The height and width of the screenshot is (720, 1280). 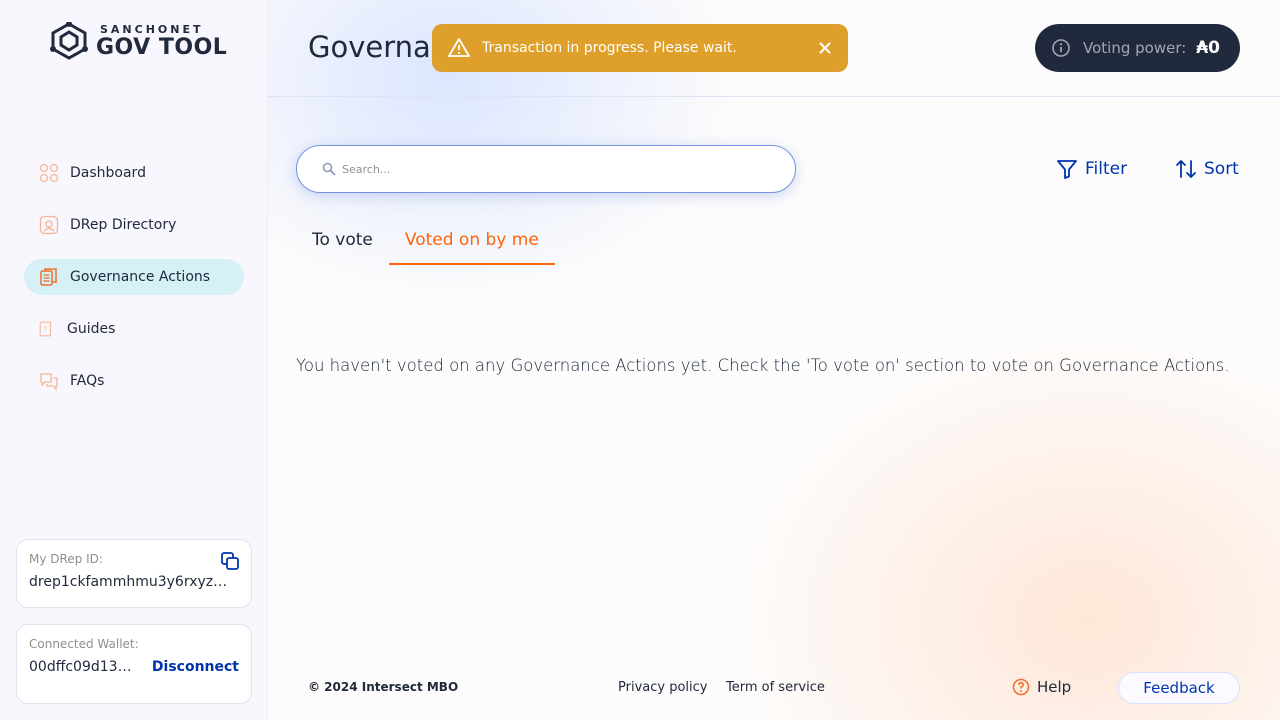 I want to click on close-icon, so click(x=825, y=48).